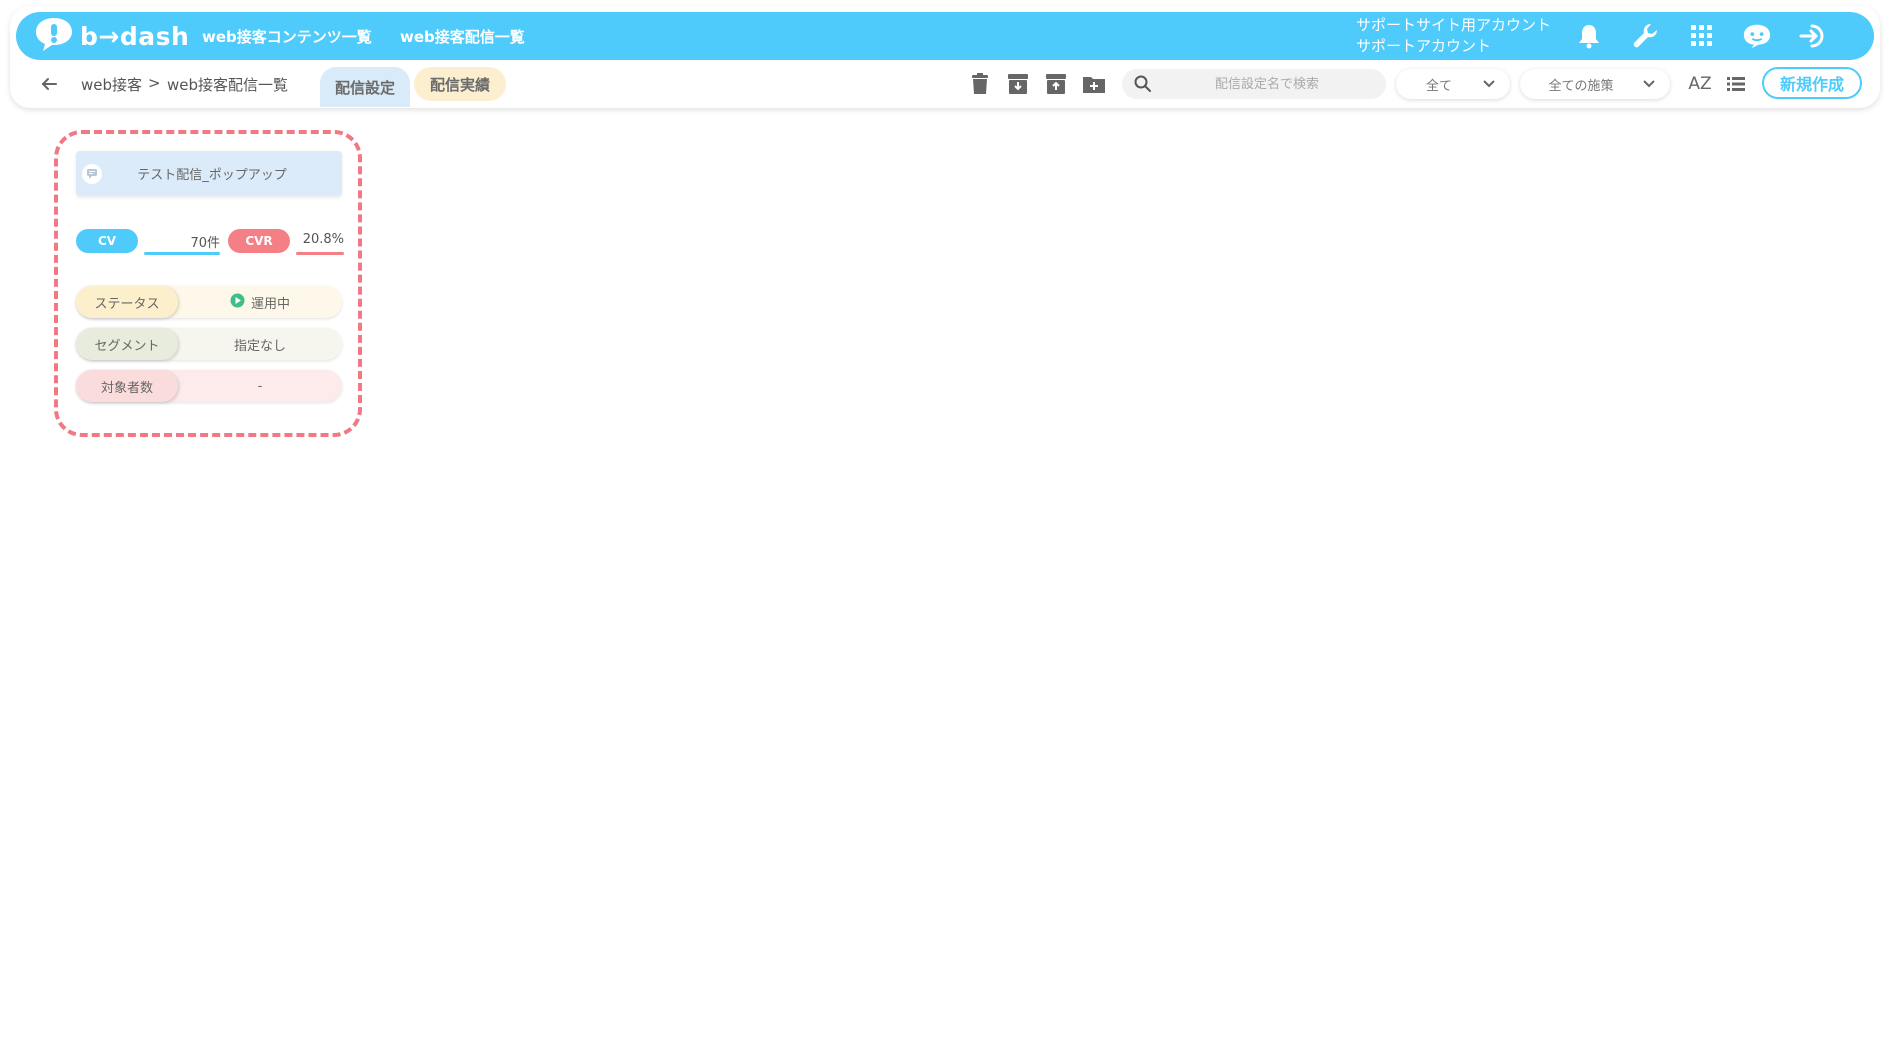 The width and height of the screenshot is (1890, 1063). Describe the element at coordinates (1812, 83) in the screenshot. I see `create-new-button: 新規作成` at that location.